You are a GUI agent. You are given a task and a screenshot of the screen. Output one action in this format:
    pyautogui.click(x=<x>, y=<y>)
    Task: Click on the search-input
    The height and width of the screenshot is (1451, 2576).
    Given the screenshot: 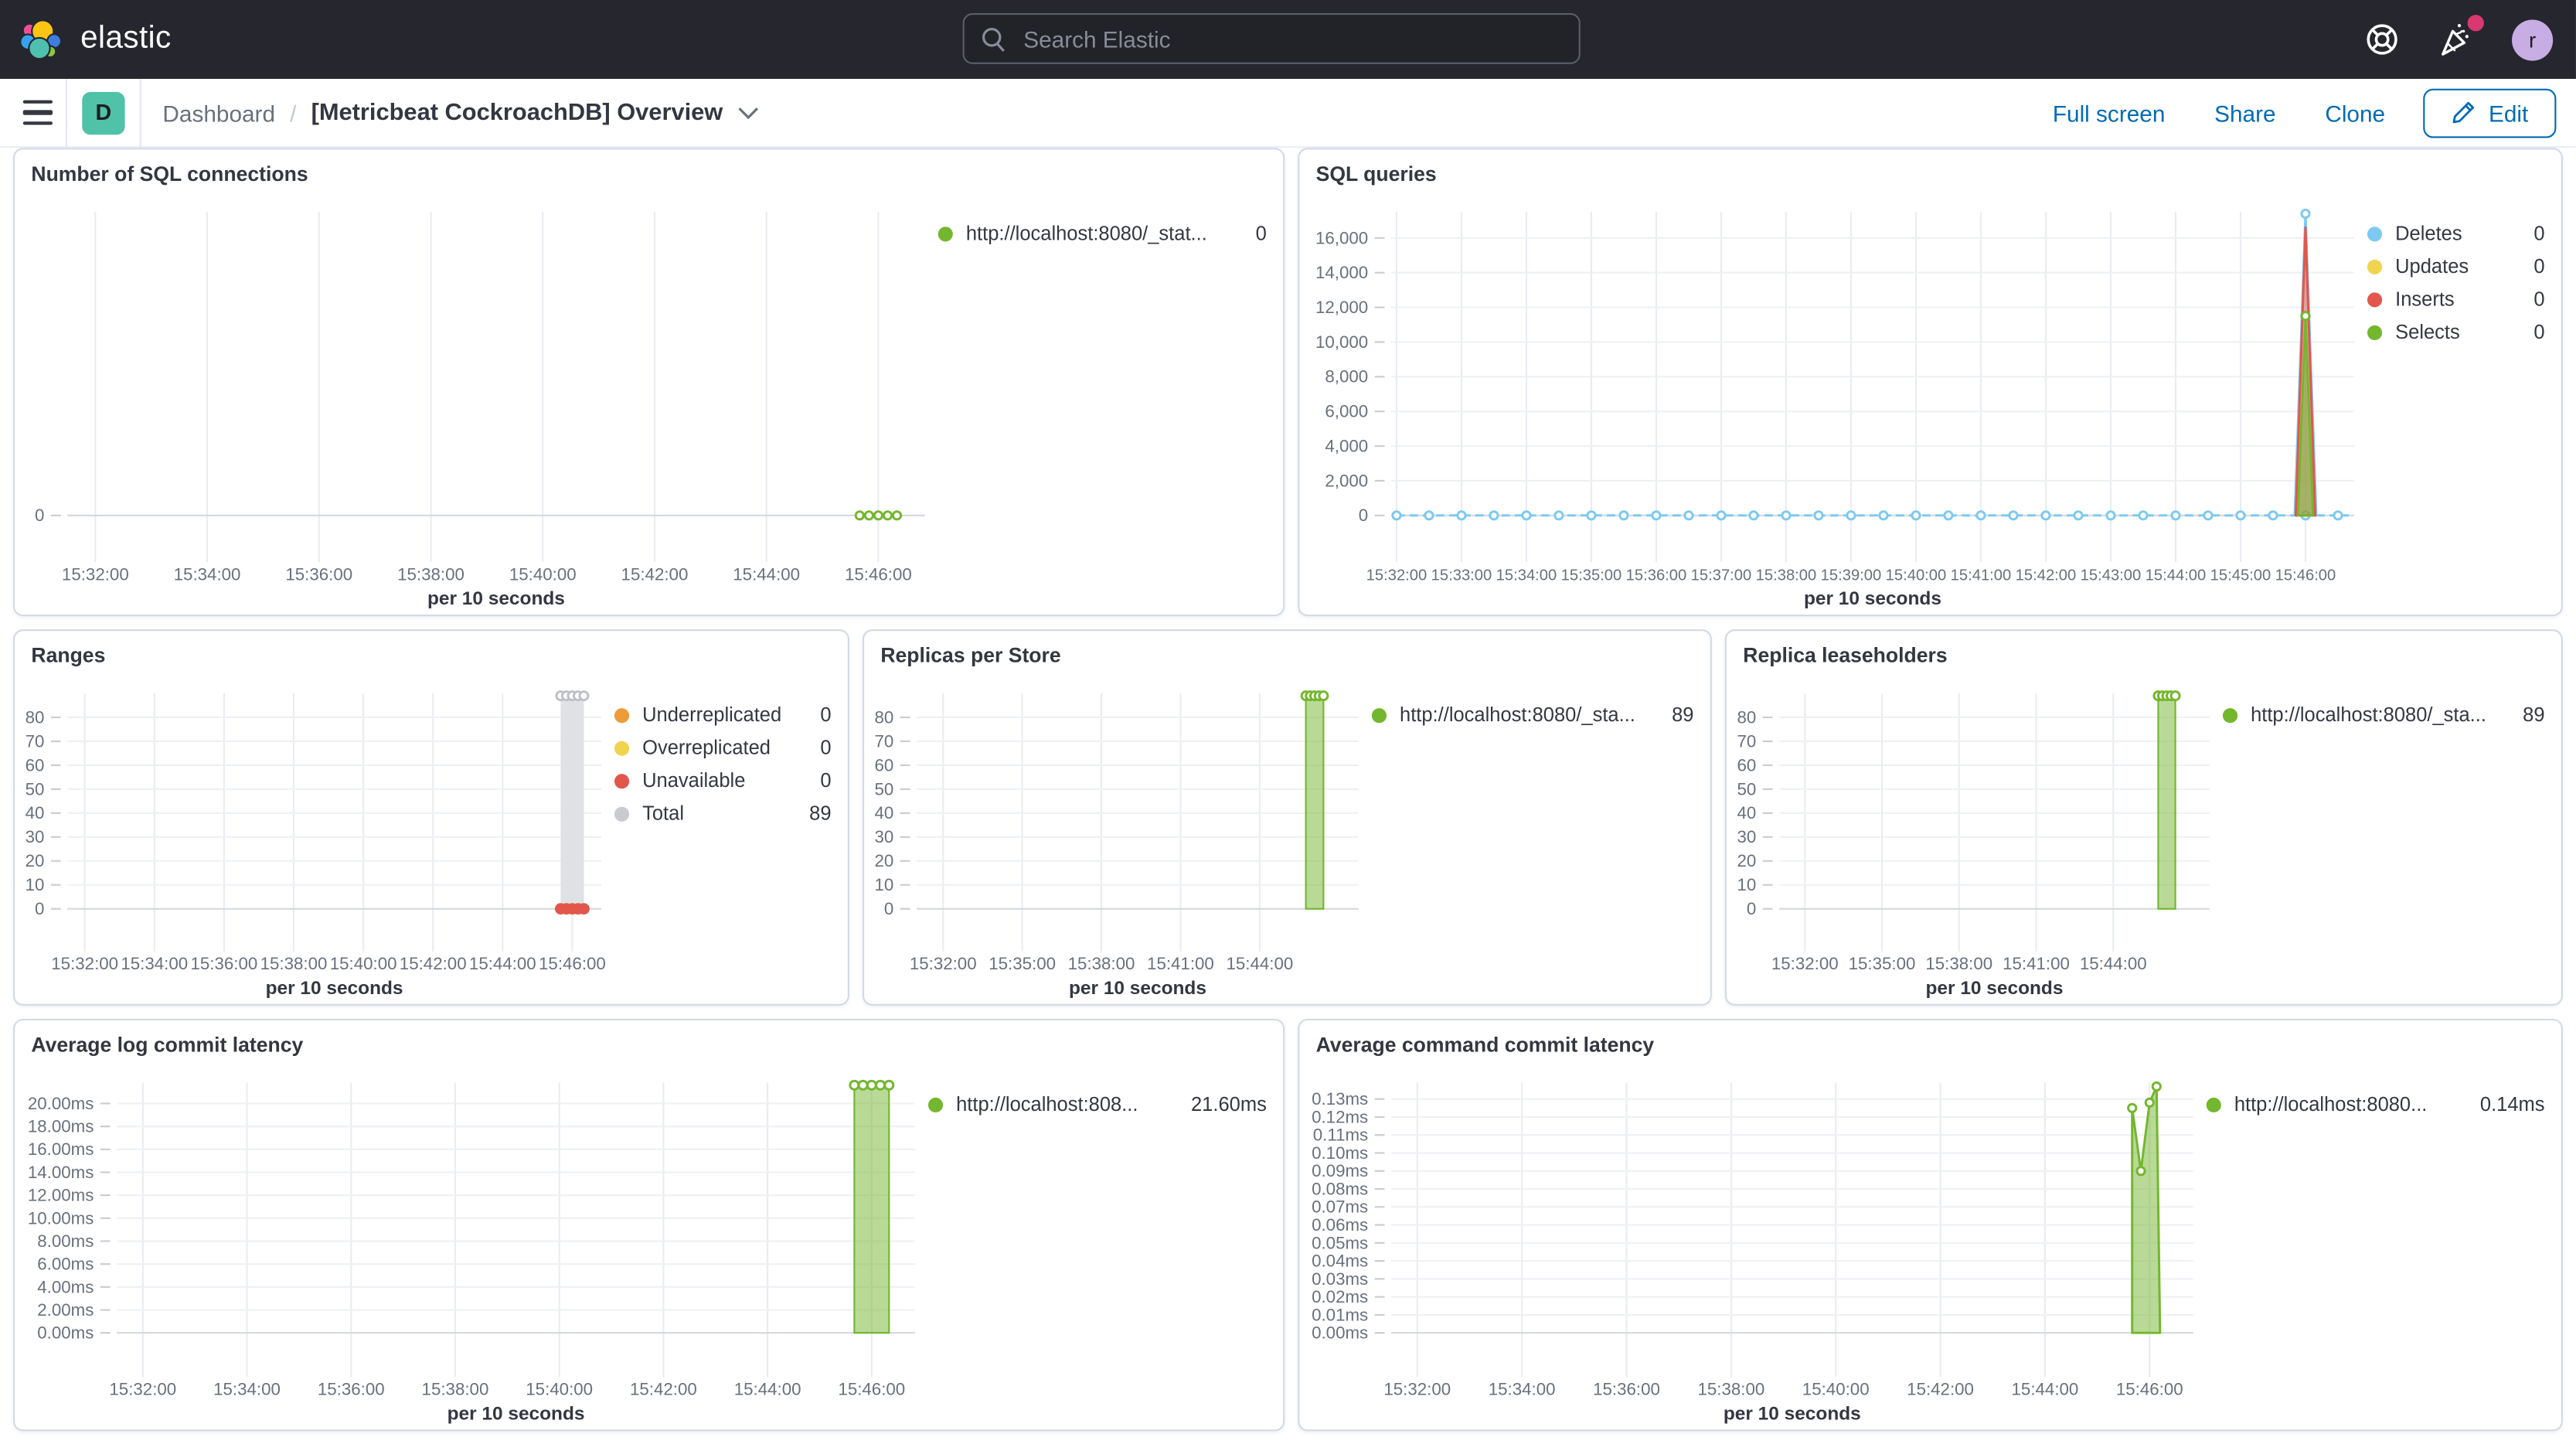 What is the action you would take?
    pyautogui.click(x=1291, y=38)
    